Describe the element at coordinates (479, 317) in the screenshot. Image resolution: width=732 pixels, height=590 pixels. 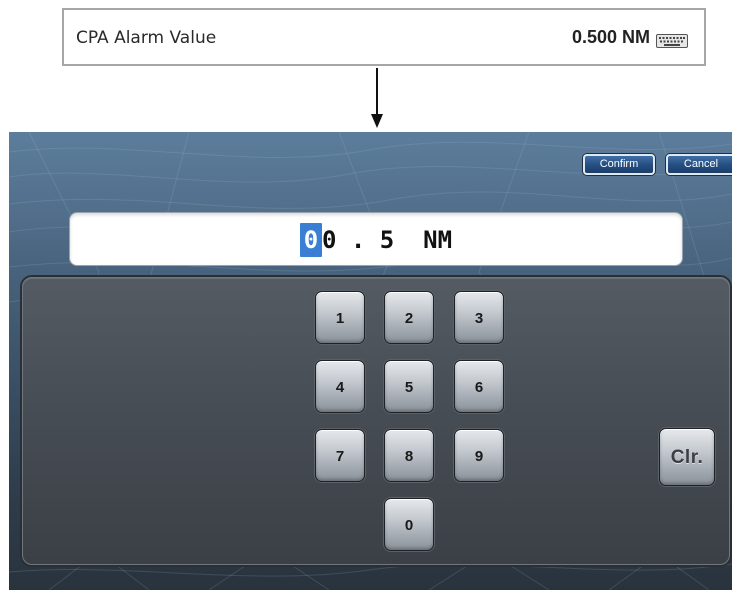
I see `key-3: 3` at that location.